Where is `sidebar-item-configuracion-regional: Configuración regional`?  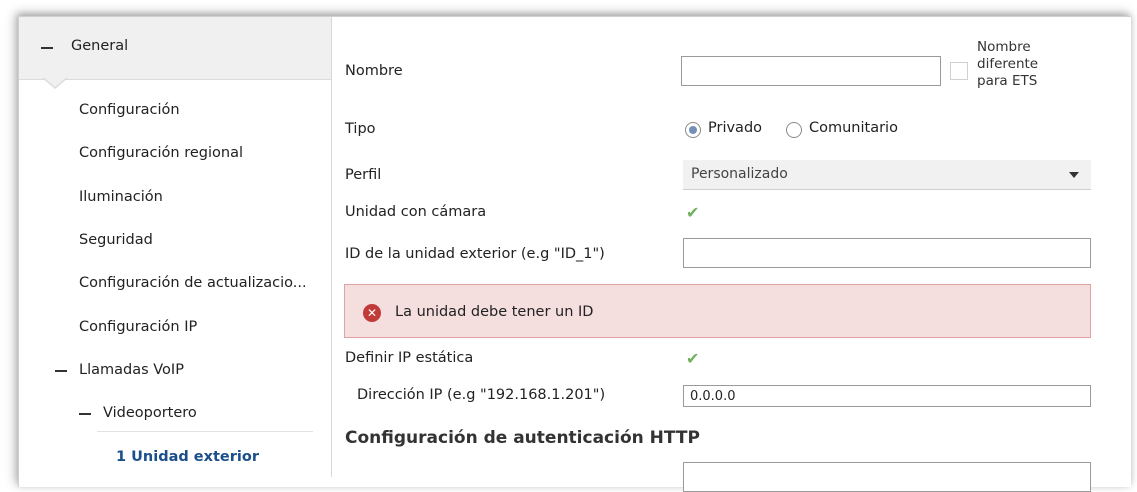 sidebar-item-configuracion-regional: Configuración regional is located at coordinates (161, 153).